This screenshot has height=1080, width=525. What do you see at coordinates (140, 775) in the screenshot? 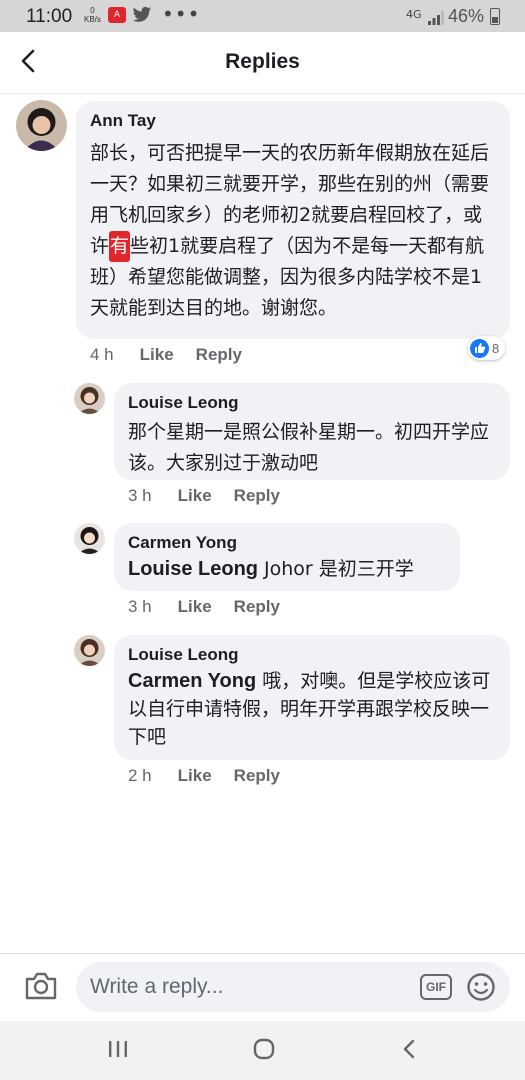
I see `comment-time: 2 h` at bounding box center [140, 775].